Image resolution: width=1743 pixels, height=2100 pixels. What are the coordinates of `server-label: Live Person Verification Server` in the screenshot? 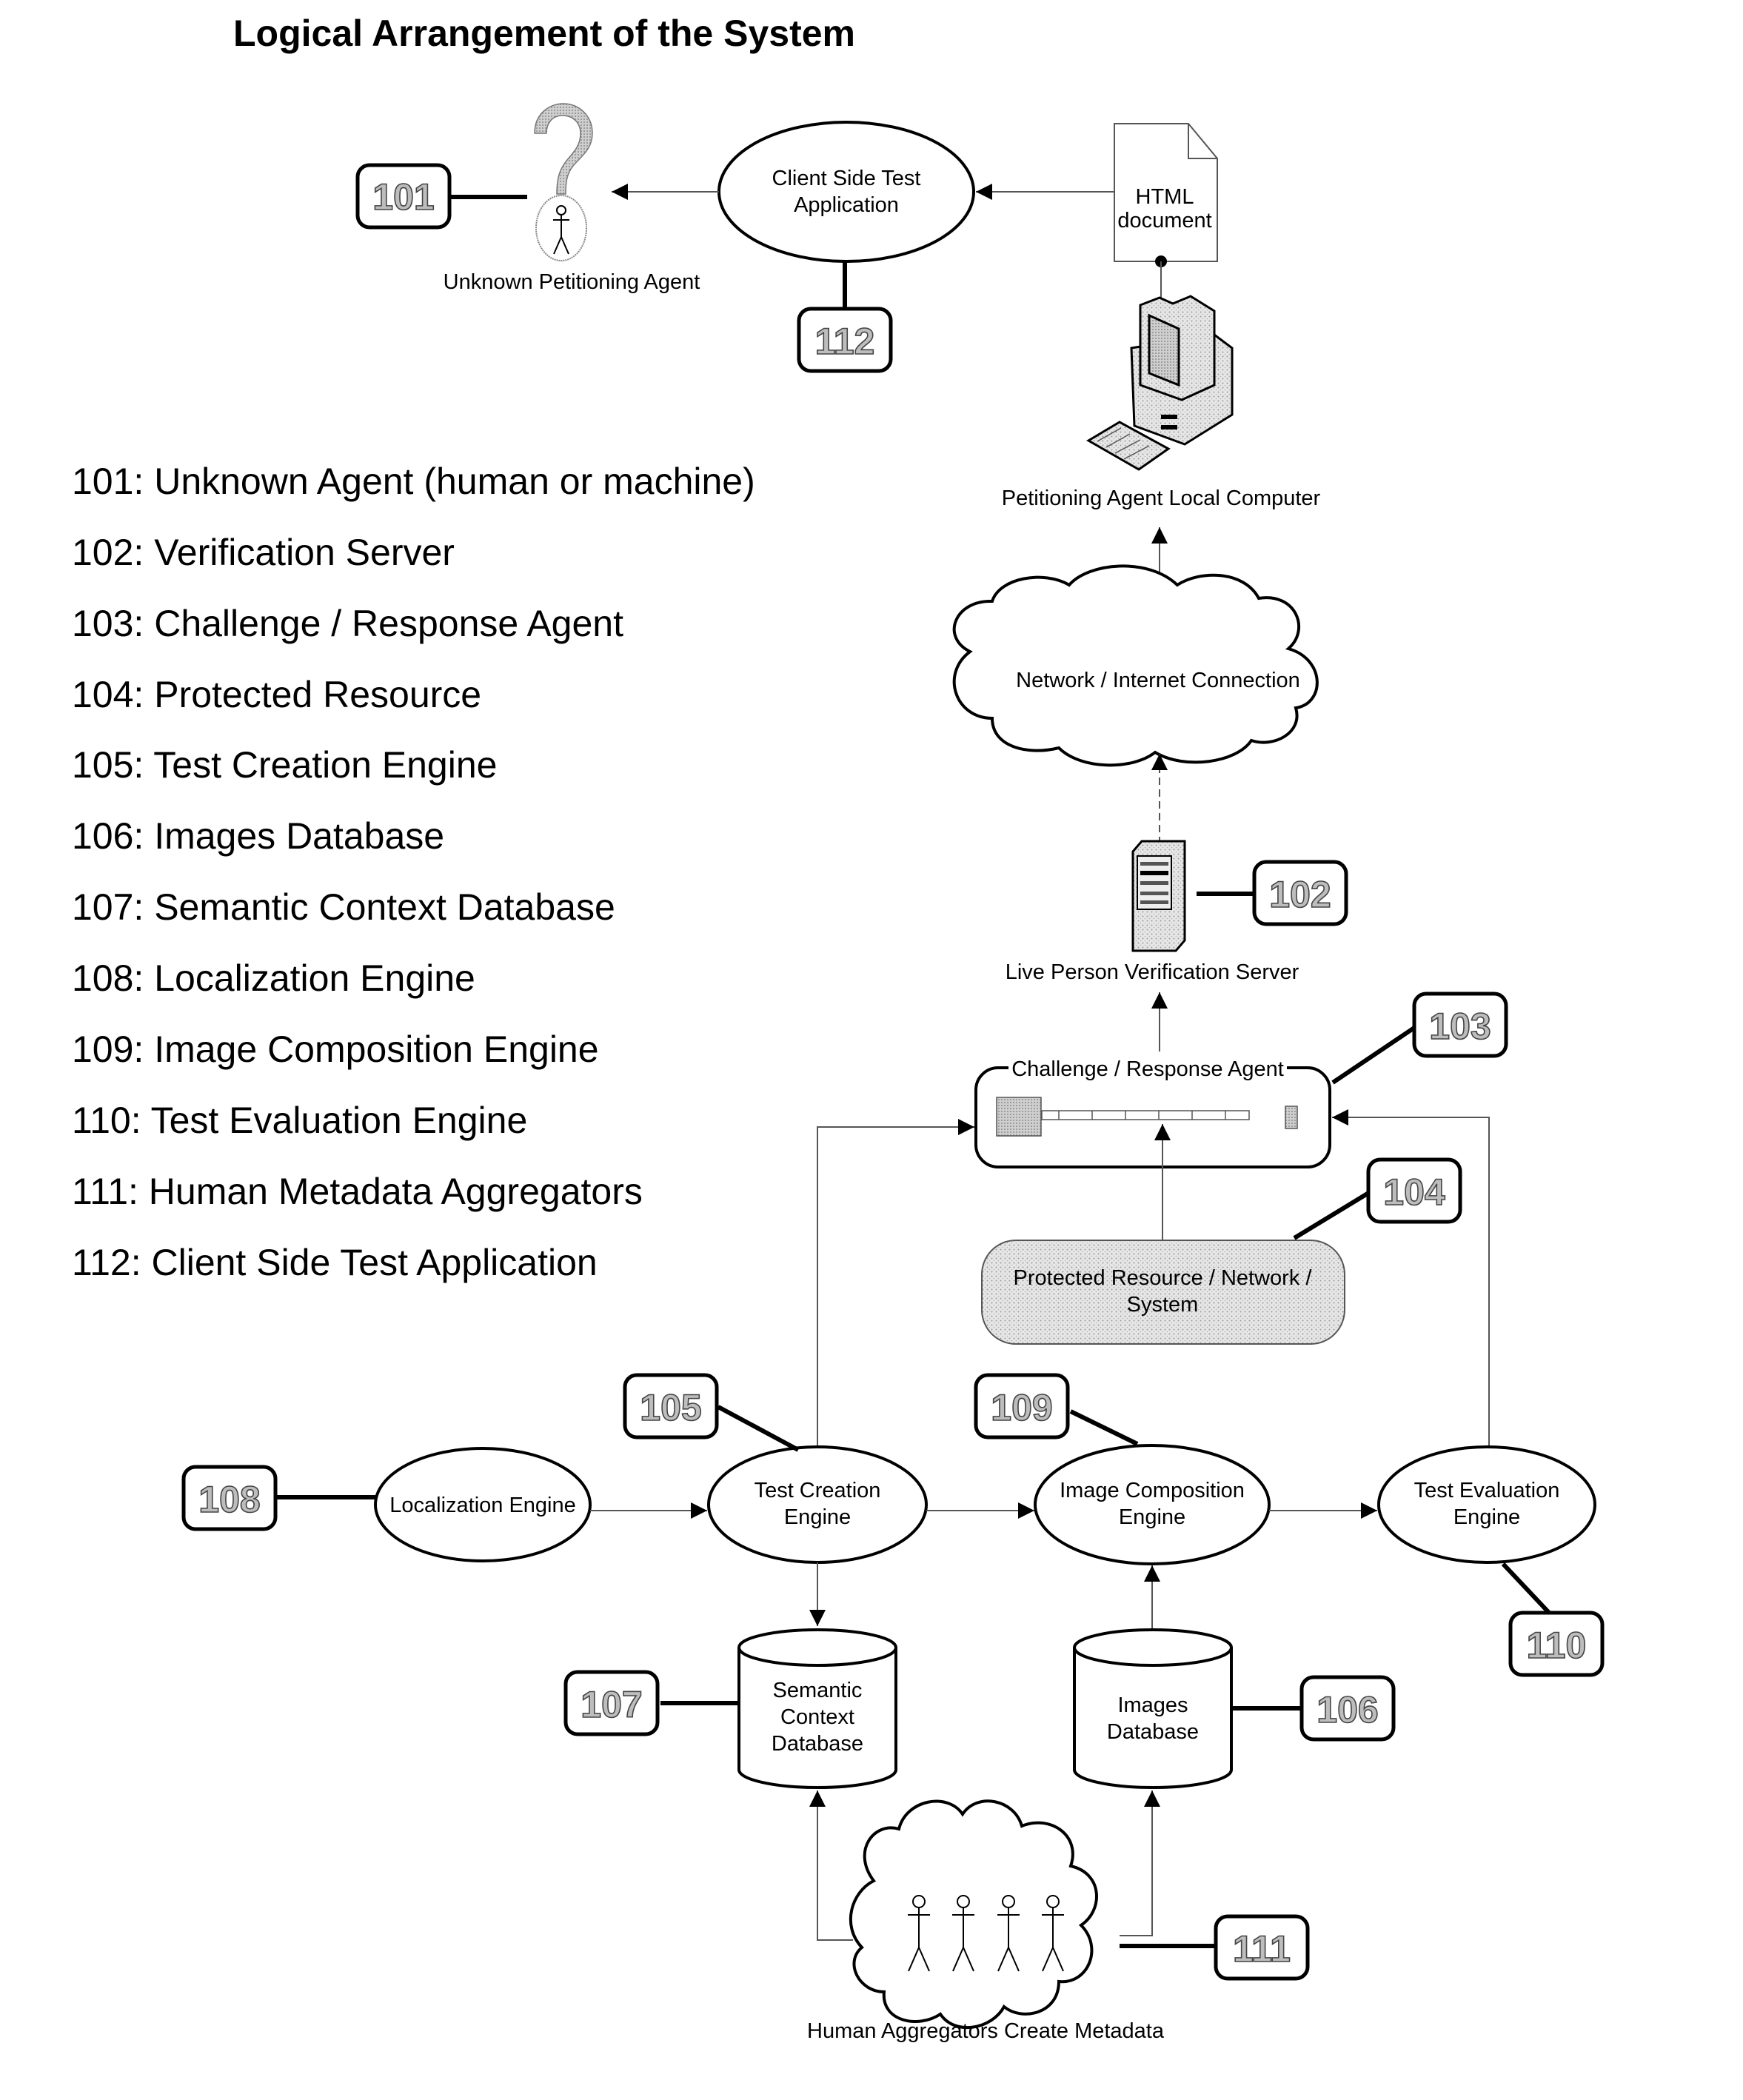 It's located at (1153, 972).